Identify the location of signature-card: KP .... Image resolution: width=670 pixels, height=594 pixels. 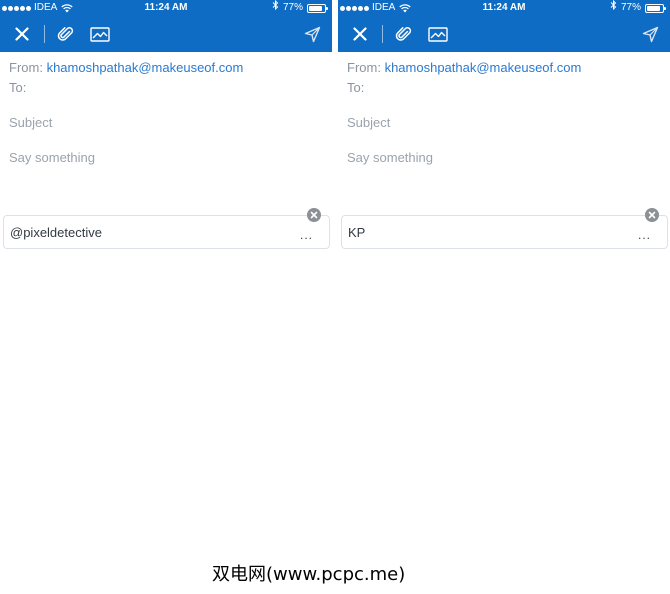
(504, 232).